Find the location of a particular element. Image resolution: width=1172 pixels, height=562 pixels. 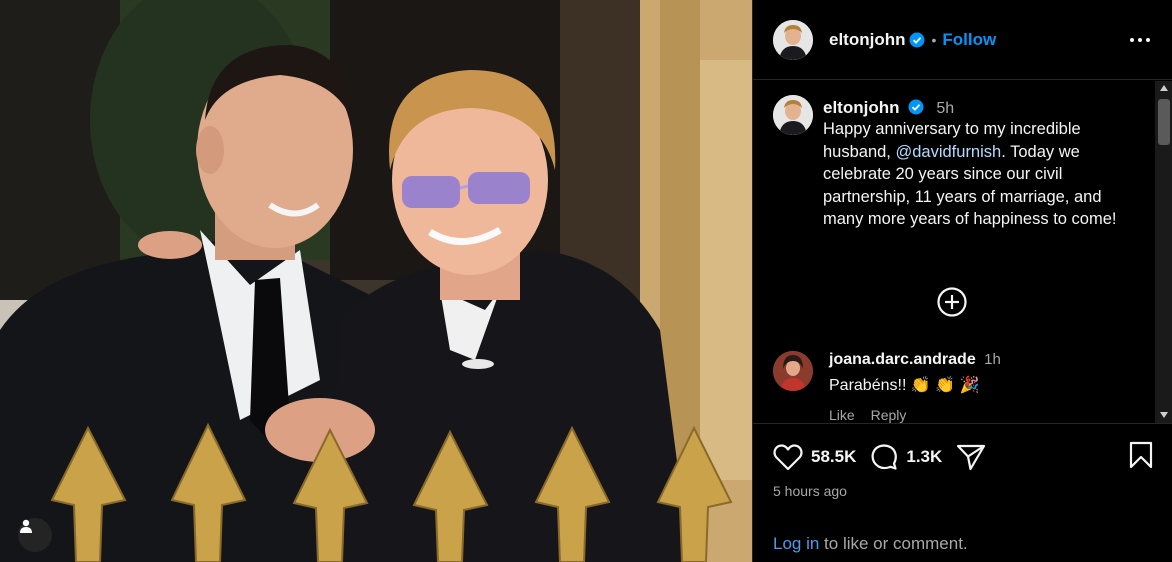

user-tag-button is located at coordinates (35, 535).